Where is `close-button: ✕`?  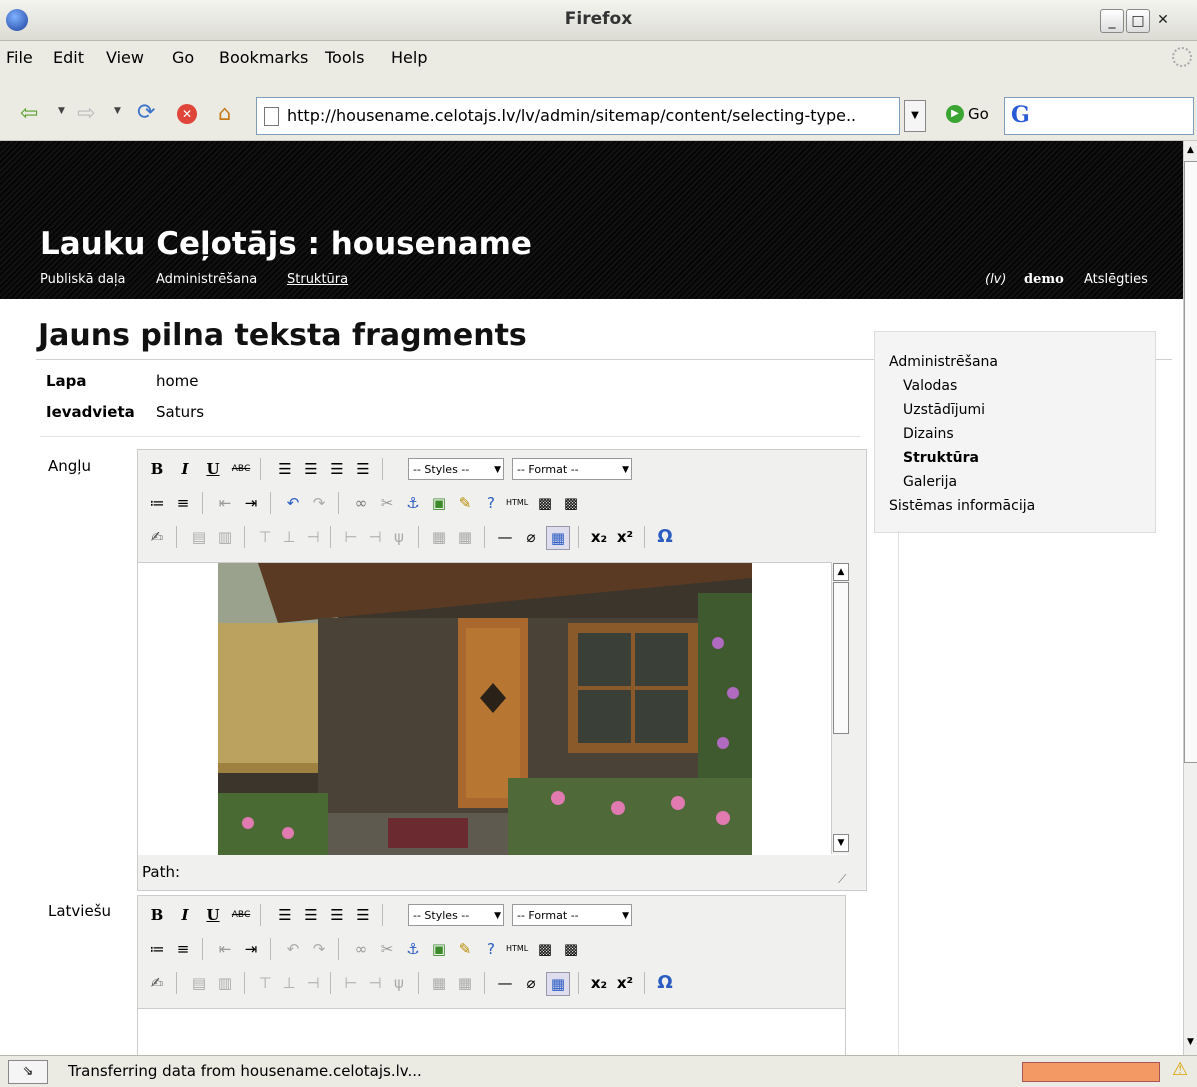
close-button: ✕ is located at coordinates (1163, 20).